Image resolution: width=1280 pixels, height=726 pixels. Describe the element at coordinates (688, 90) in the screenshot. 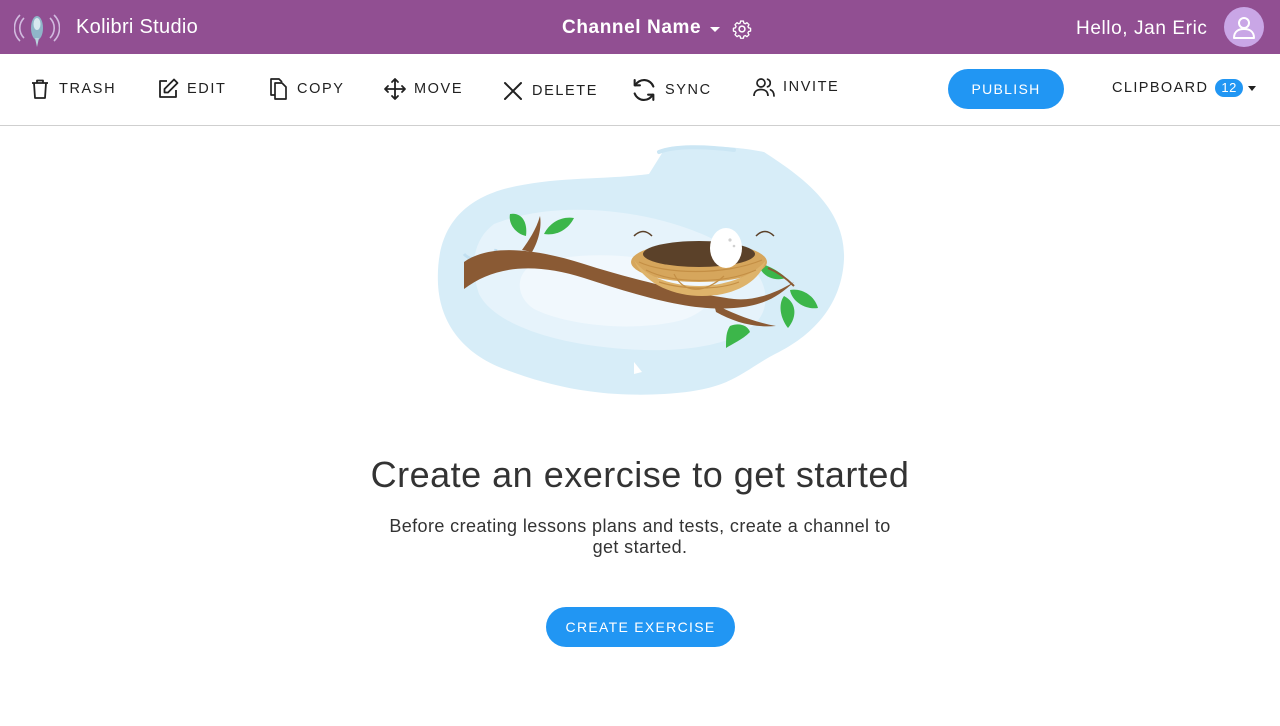

I see `sync-label: SYNC` at that location.